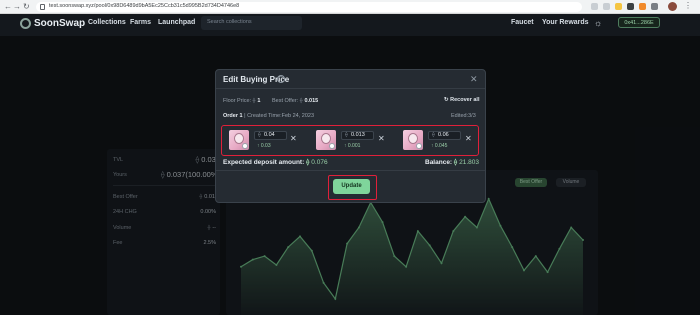  What do you see at coordinates (26, 7) in the screenshot?
I see `reload-icon: ↻` at bounding box center [26, 7].